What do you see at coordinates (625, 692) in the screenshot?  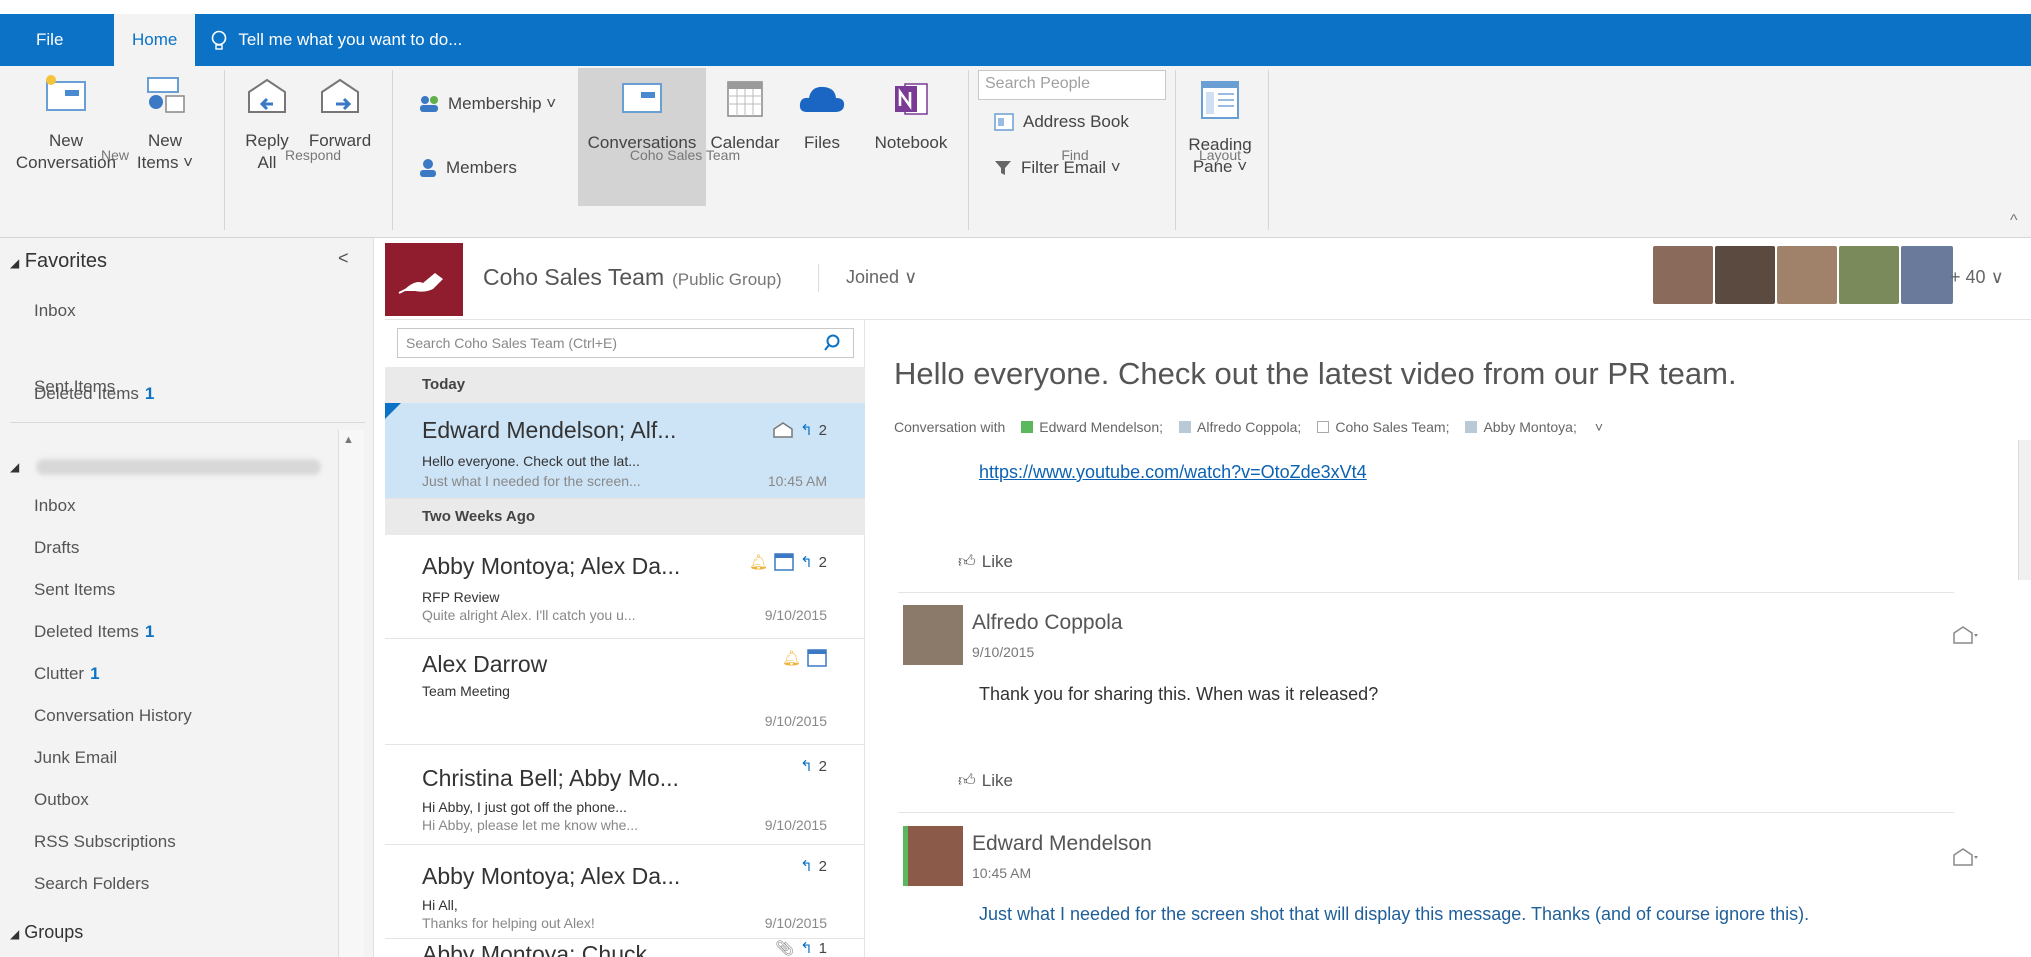 I see `message-row: Alex Darrow 🔔︎ Team Meeting 9/10/2015` at bounding box center [625, 692].